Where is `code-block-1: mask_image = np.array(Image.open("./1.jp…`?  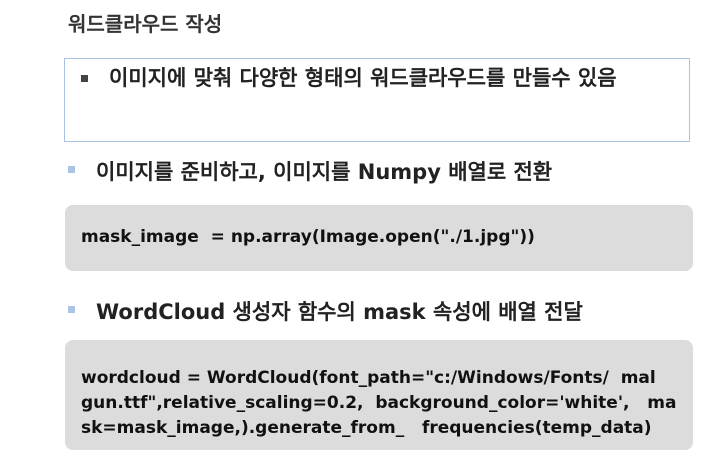 code-block-1: mask_image = np.array(Image.open("./1.jp… is located at coordinates (379, 238).